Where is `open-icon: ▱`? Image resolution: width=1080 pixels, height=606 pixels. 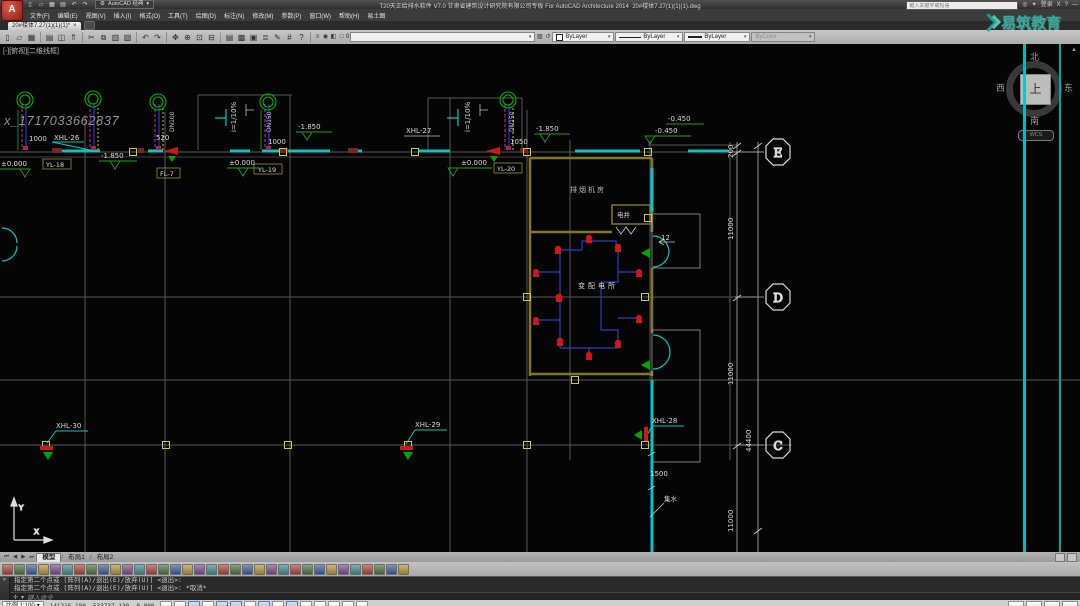
open-icon: ▱ is located at coordinates (41, 5).